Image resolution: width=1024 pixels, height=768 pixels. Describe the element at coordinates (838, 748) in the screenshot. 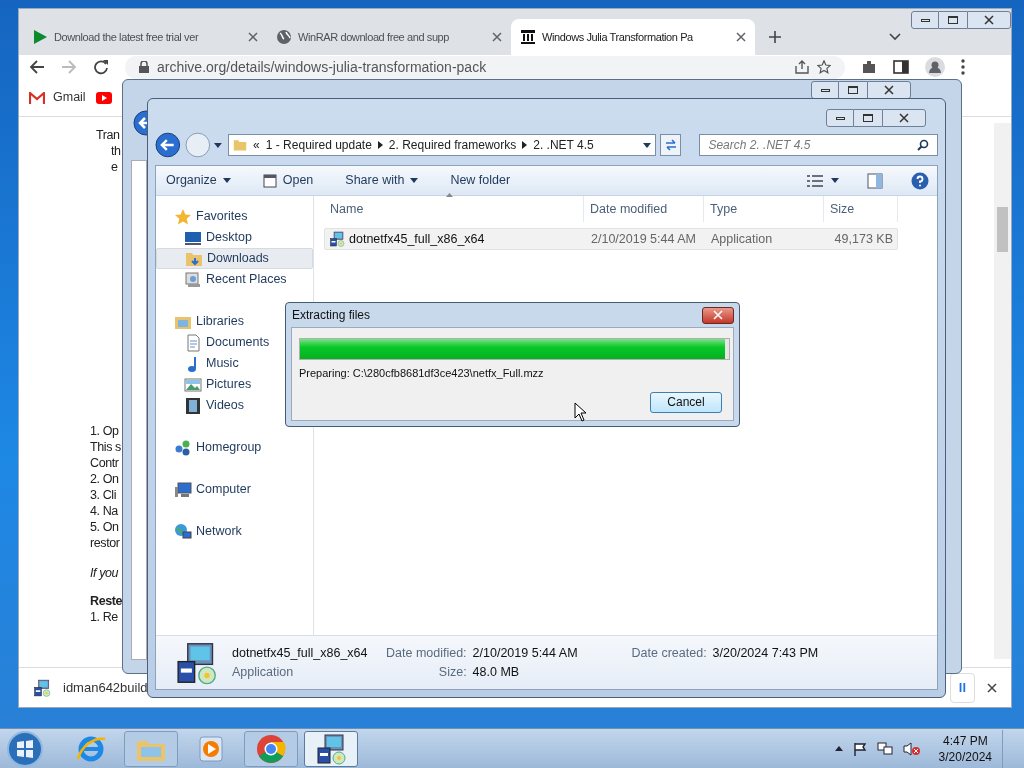

I see `caret-up-icon` at that location.